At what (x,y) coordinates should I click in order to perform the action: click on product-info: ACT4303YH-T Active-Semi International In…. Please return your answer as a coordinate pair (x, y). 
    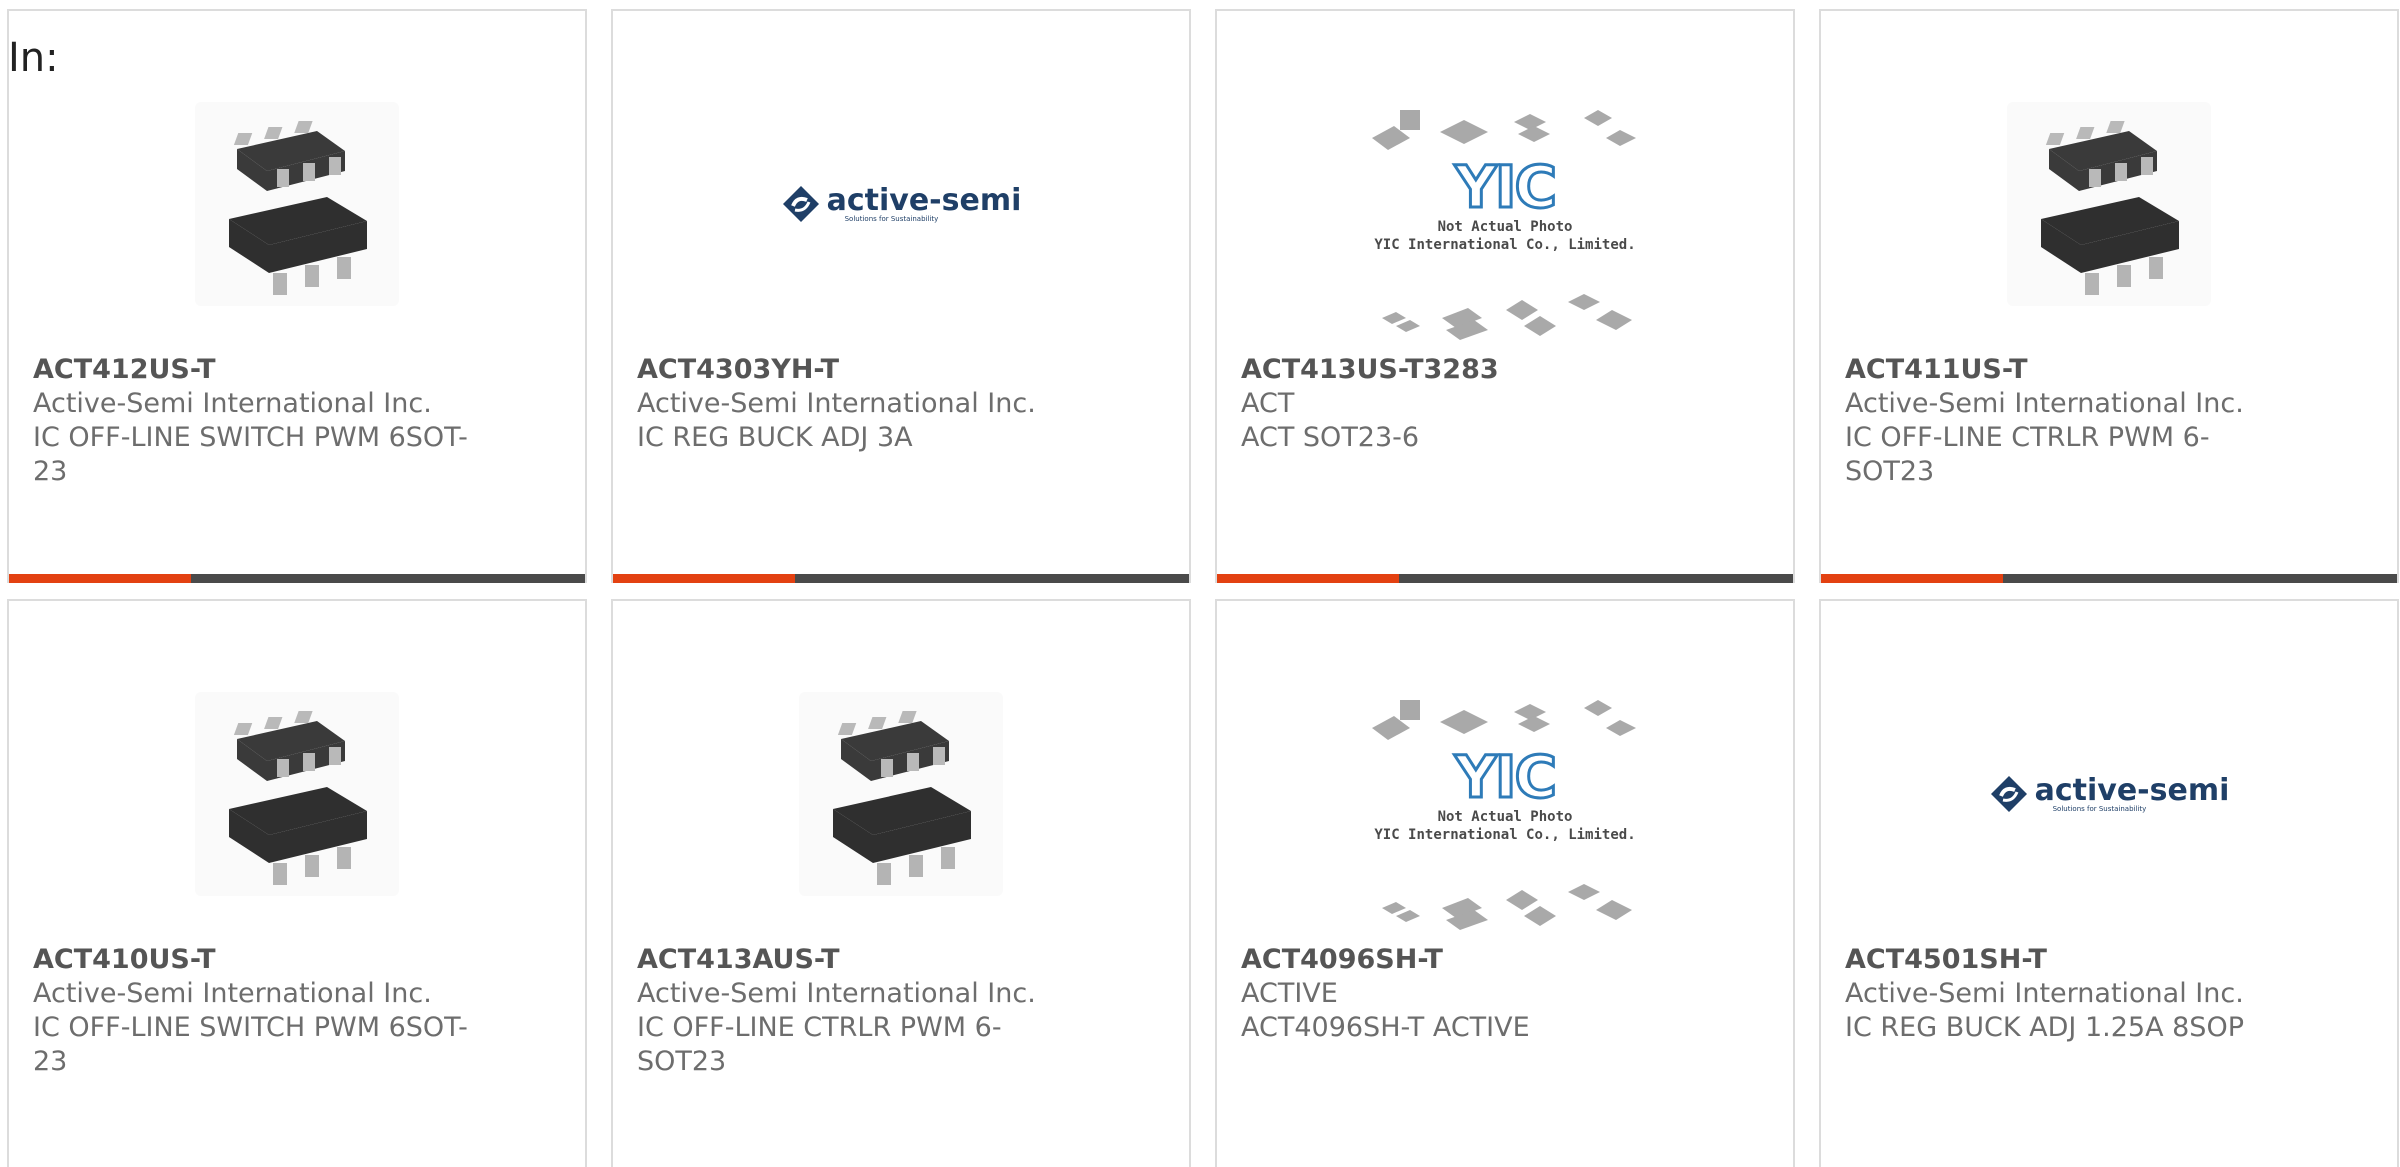
    Looking at the image, I should click on (862, 404).